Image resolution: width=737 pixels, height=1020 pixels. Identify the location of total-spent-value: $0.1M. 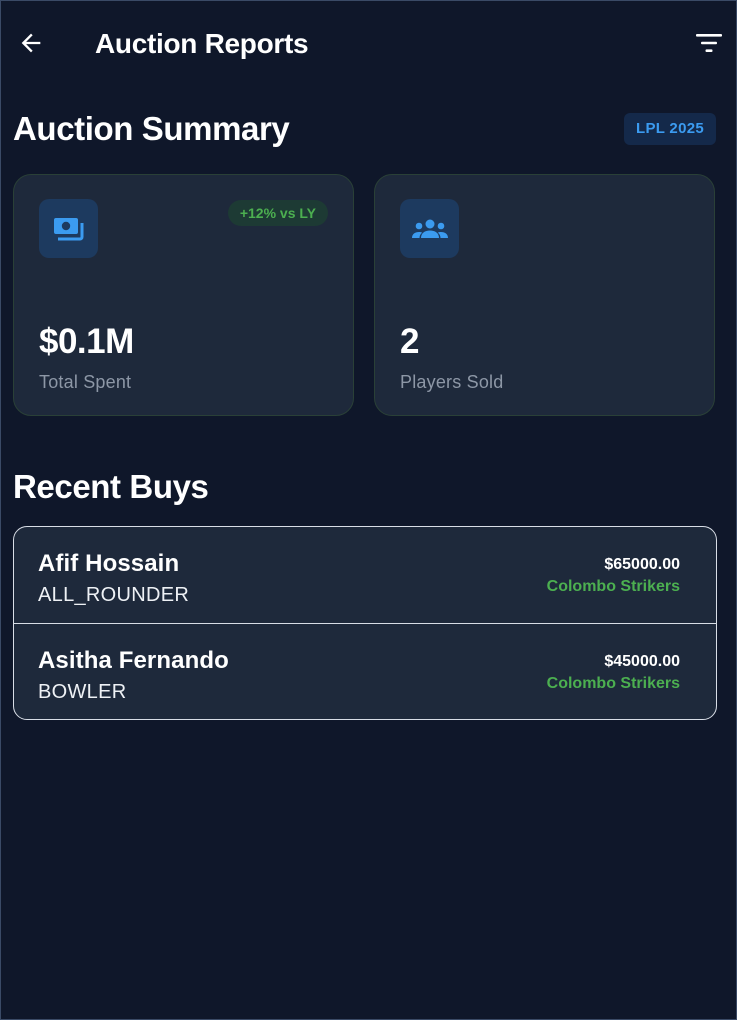
(86, 341).